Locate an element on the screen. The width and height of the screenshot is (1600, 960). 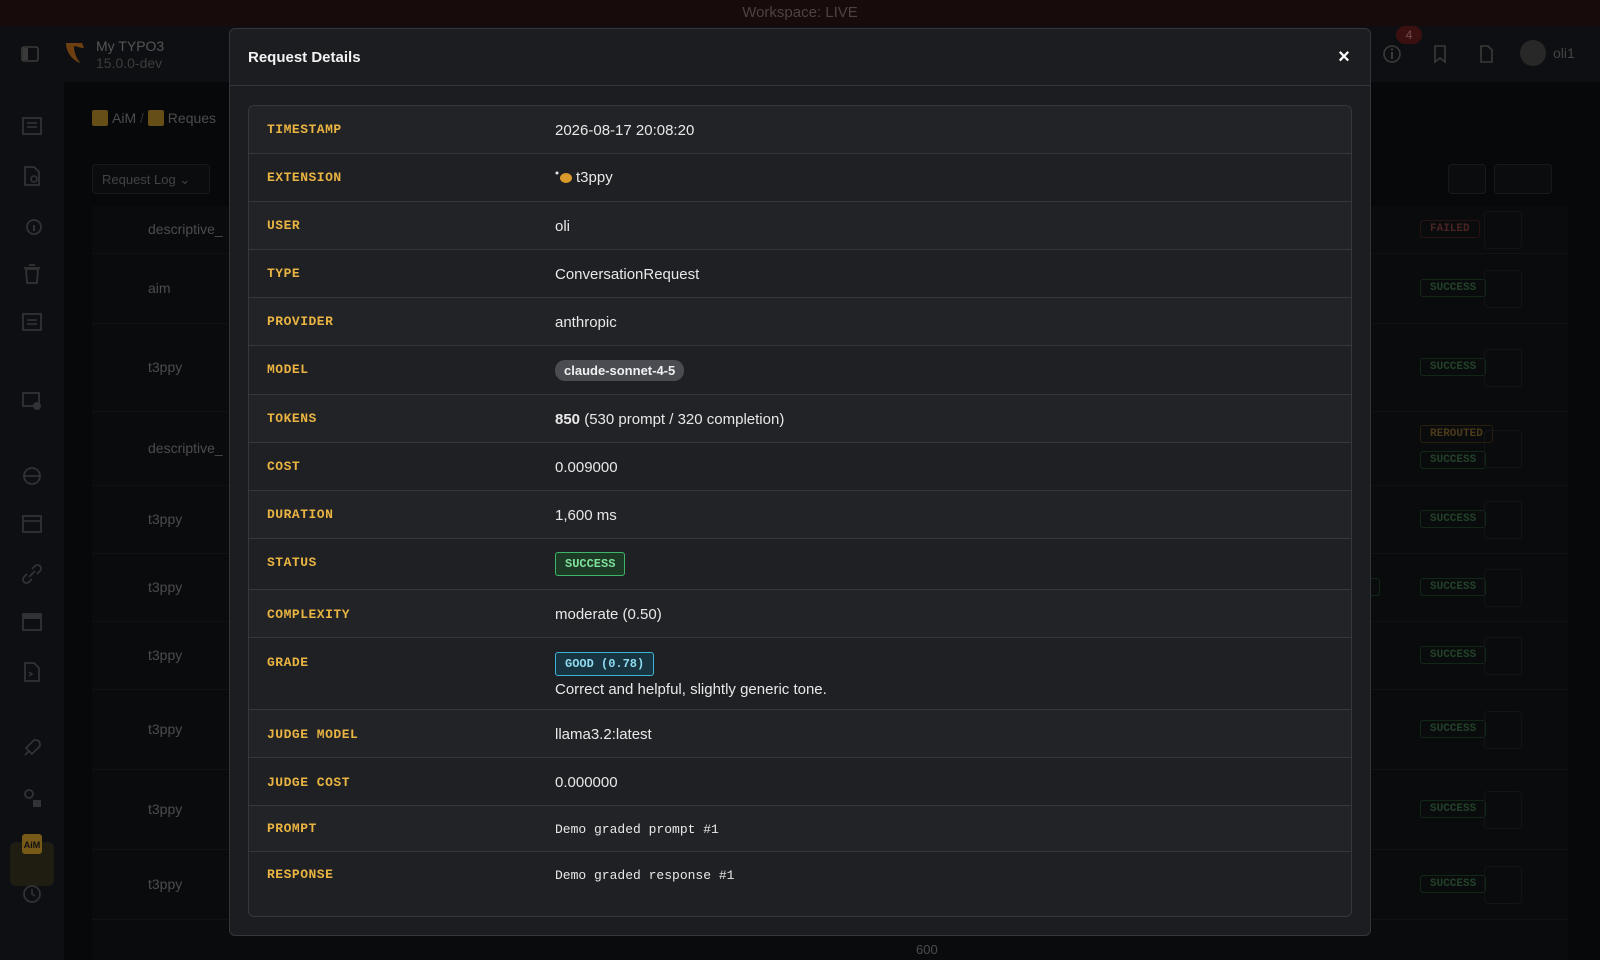
detail-row-extension: EXTENSION t3ppy is located at coordinates (800, 178).